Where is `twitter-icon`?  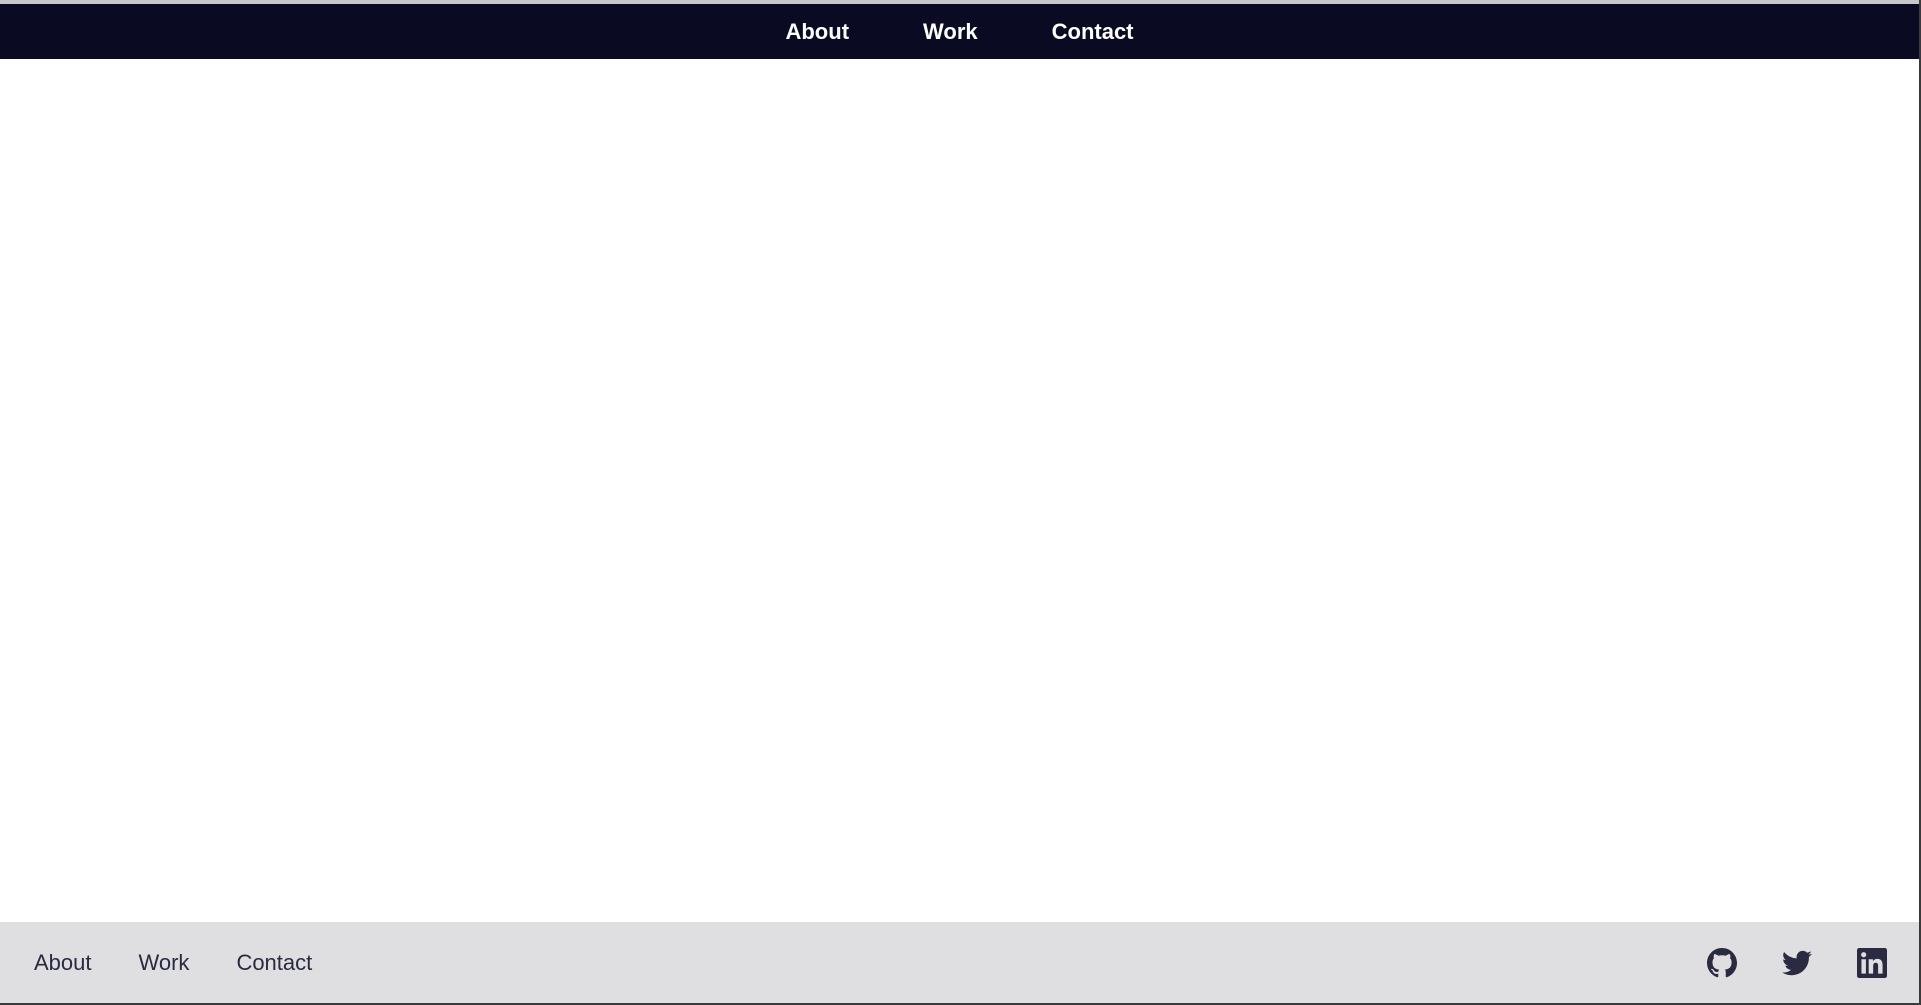
twitter-icon is located at coordinates (1797, 962).